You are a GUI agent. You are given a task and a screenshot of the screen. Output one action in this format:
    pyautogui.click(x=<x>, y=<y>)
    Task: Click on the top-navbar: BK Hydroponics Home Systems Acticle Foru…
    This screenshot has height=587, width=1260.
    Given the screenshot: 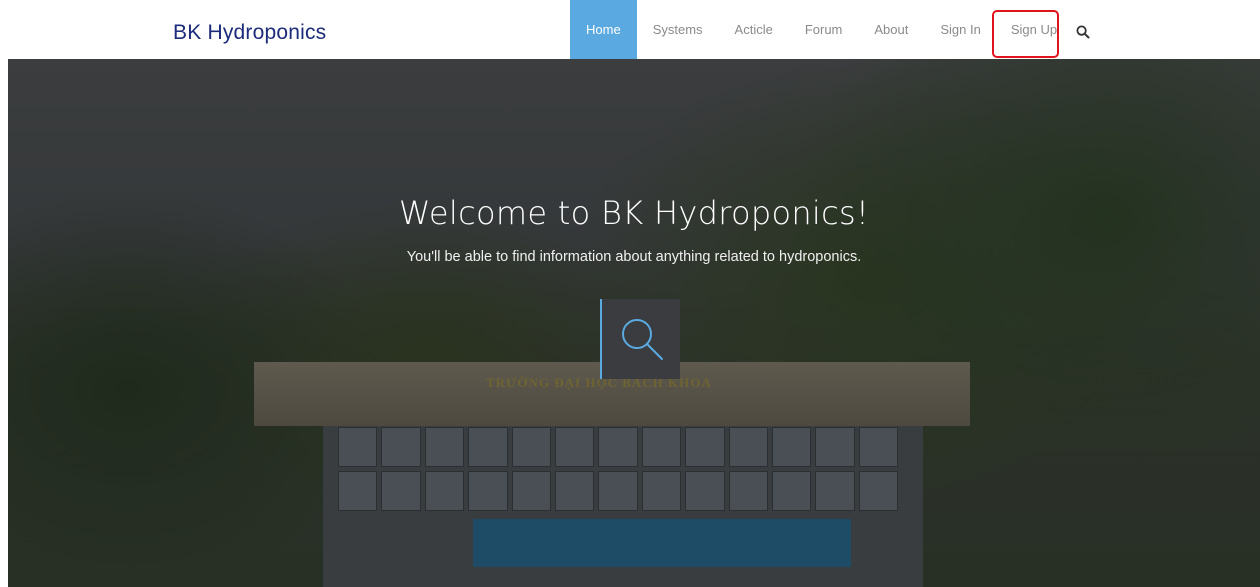 What is the action you would take?
    pyautogui.click(x=630, y=29)
    